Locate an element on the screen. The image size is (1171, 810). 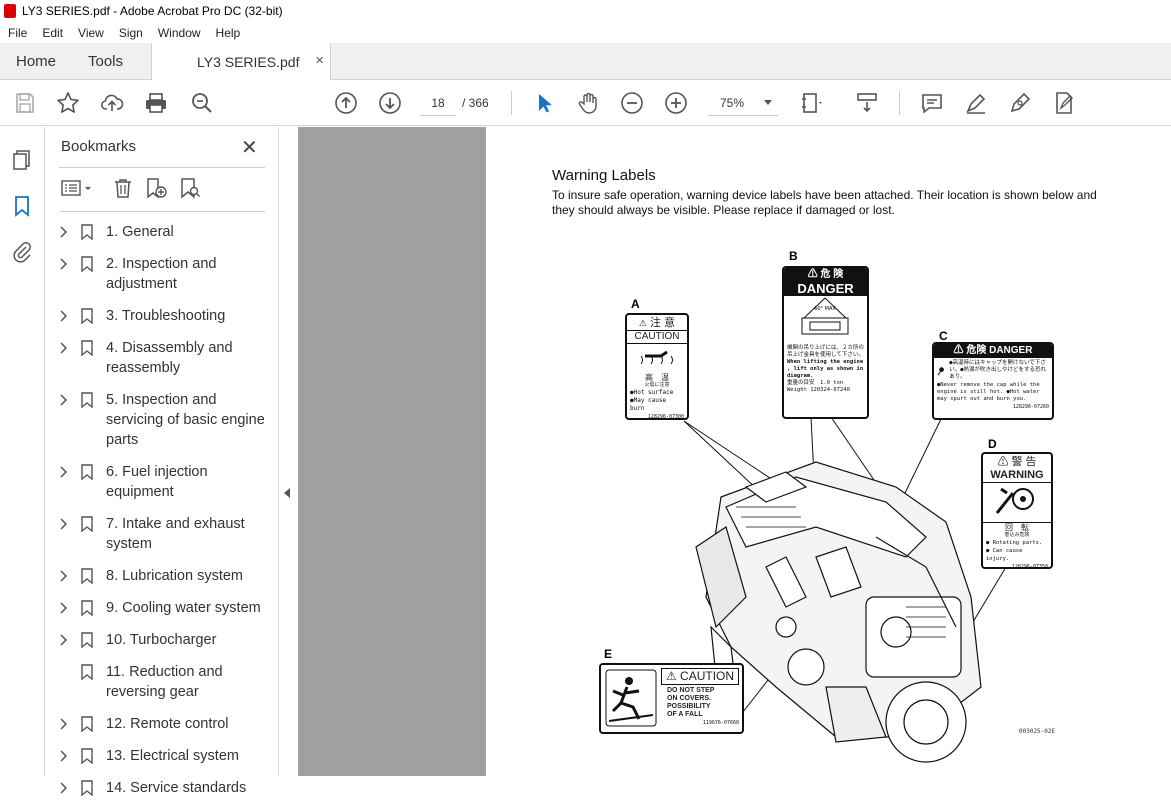
highlight-pen-icon is located at coordinates (976, 103).